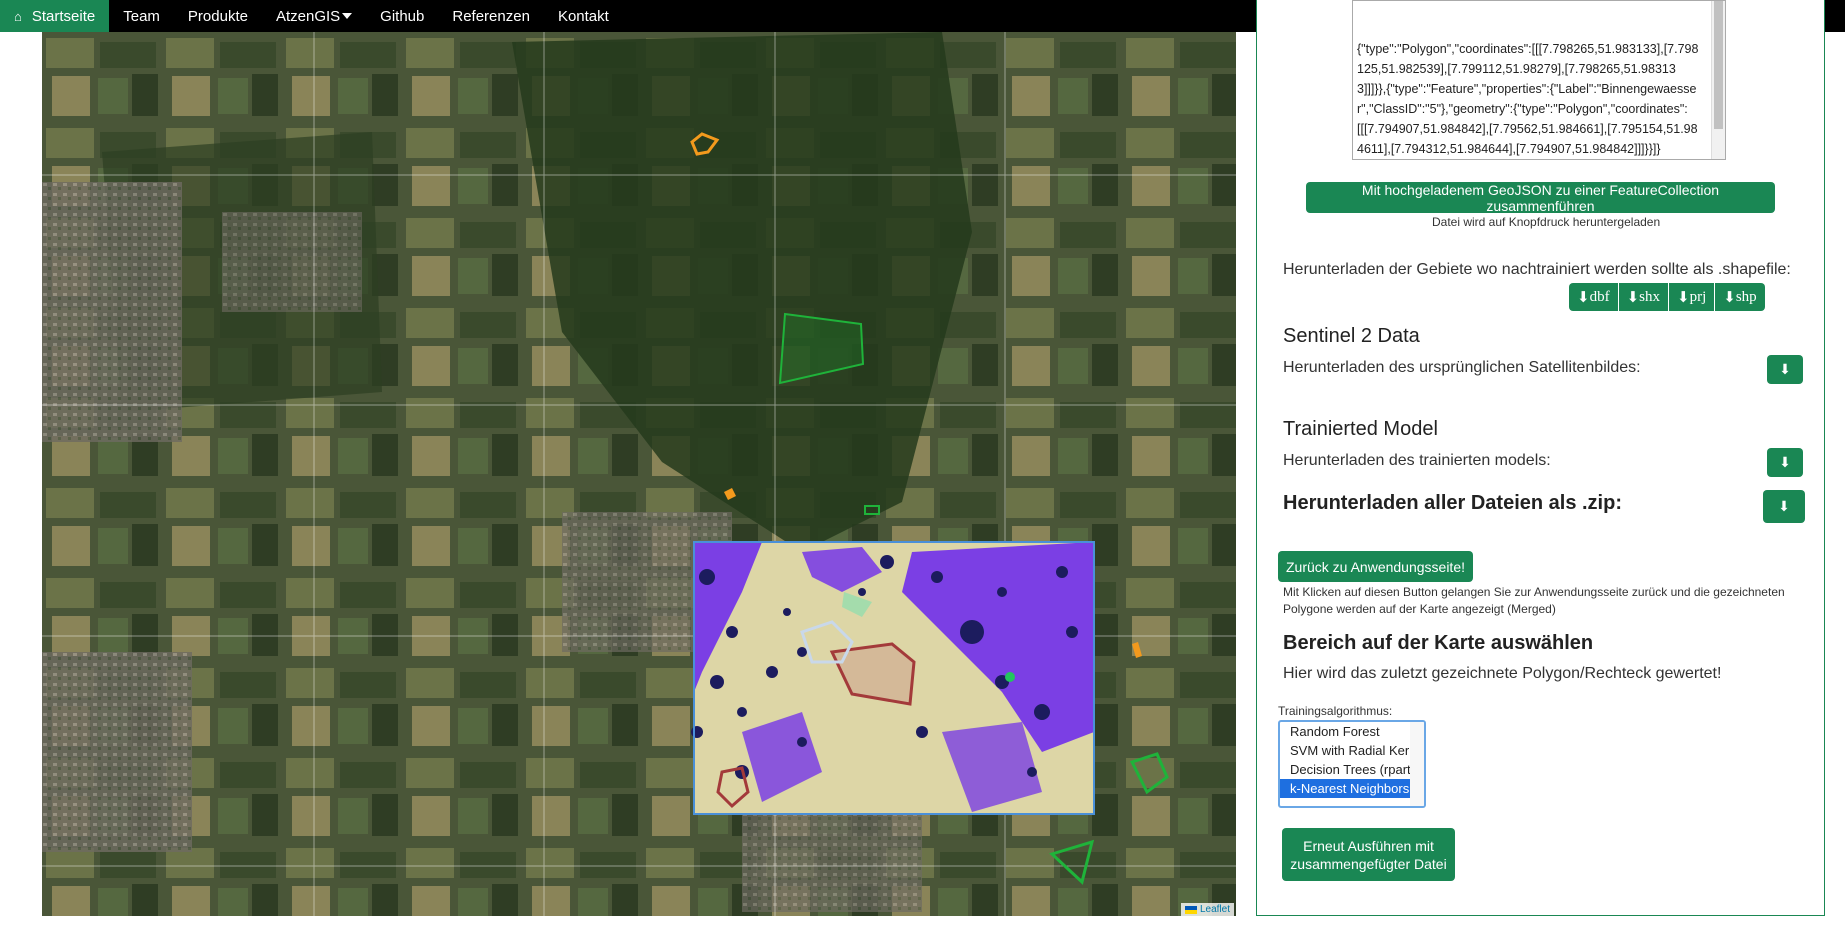 The height and width of the screenshot is (925, 1845). Describe the element at coordinates (1190, 909) in the screenshot. I see `ukraine-flag-icon` at that location.